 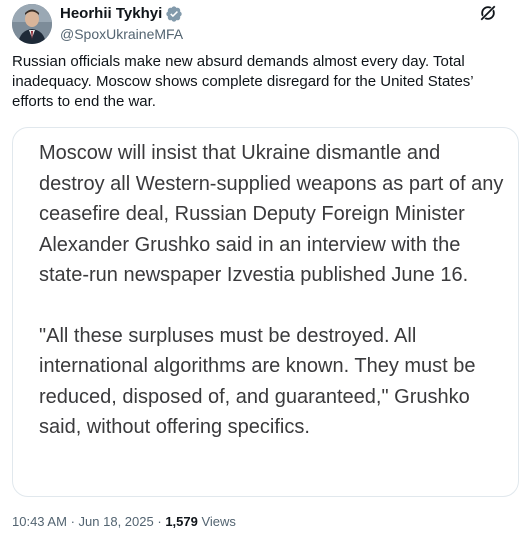 I want to click on author-name: Heorhii Tykhyi, so click(x=111, y=14).